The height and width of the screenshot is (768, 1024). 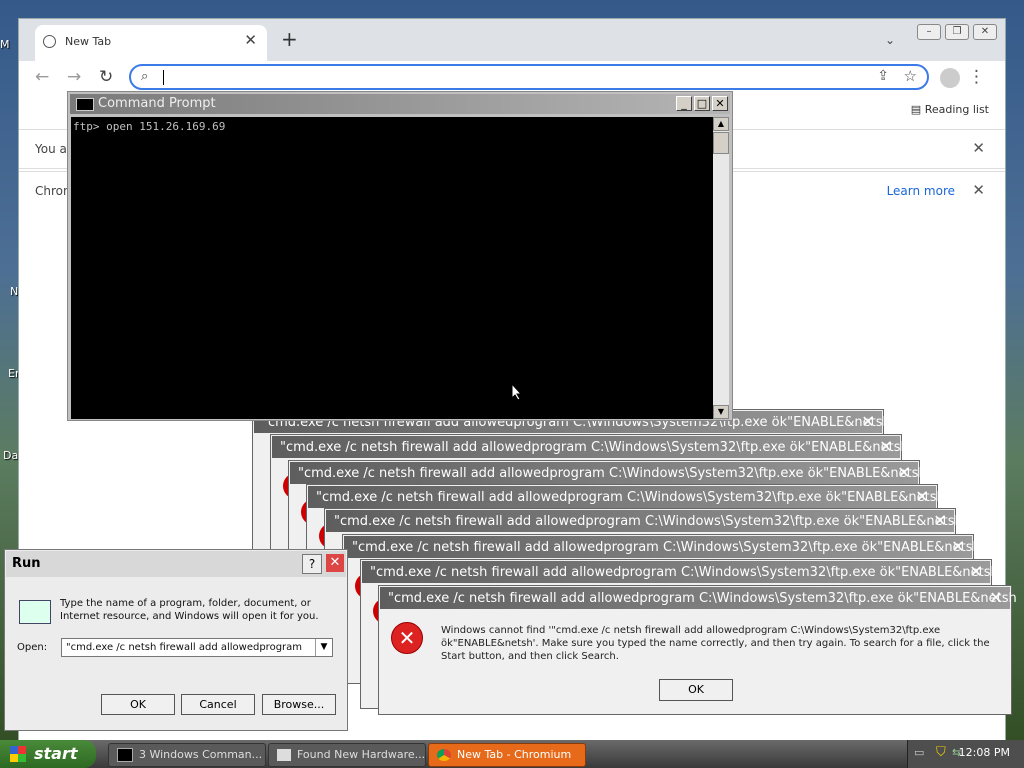 I want to click on keyboard-icon: ▭, so click(x=919, y=752).